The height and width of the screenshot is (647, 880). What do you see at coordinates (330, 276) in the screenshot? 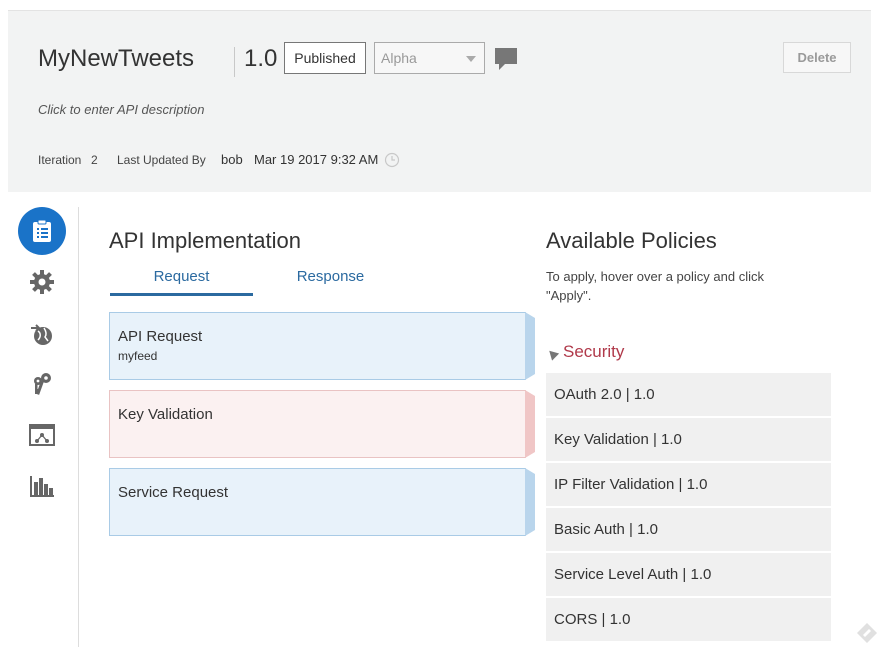
I see `tab-response: Response` at bounding box center [330, 276].